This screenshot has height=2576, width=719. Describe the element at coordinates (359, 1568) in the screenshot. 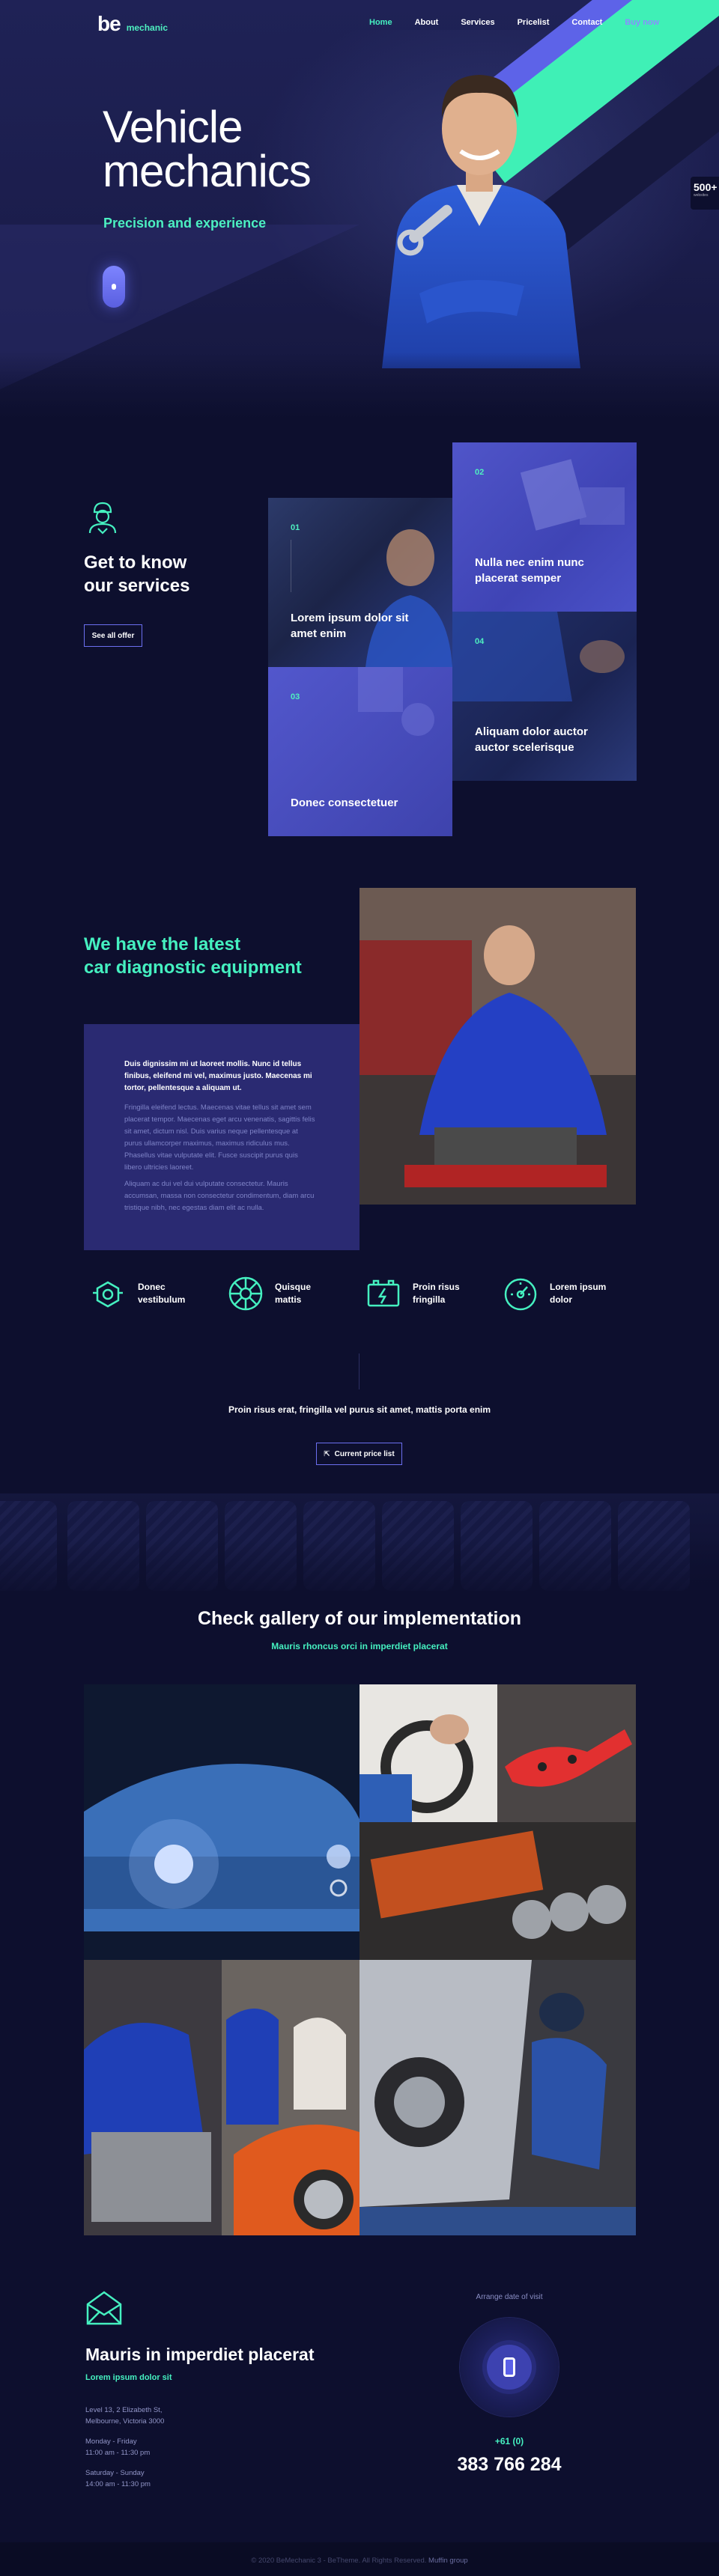

I see `tires-fade` at that location.